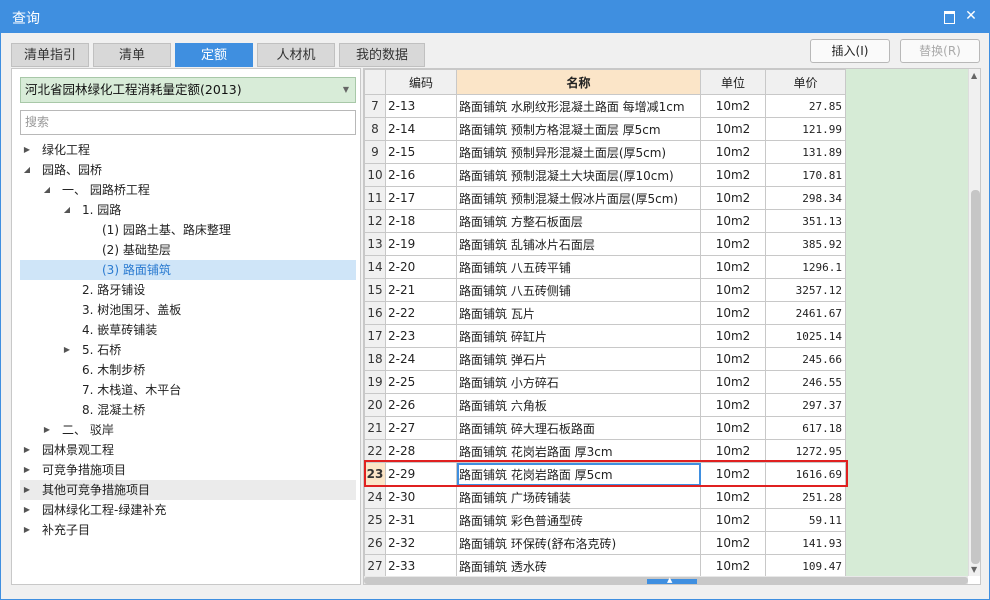 Image resolution: width=990 pixels, height=600 pixels. I want to click on table-row: 11 2-17 路面铺筑 预制混凝土假冰片面层(厚5cm) 10m2 298.34, so click(605, 198).